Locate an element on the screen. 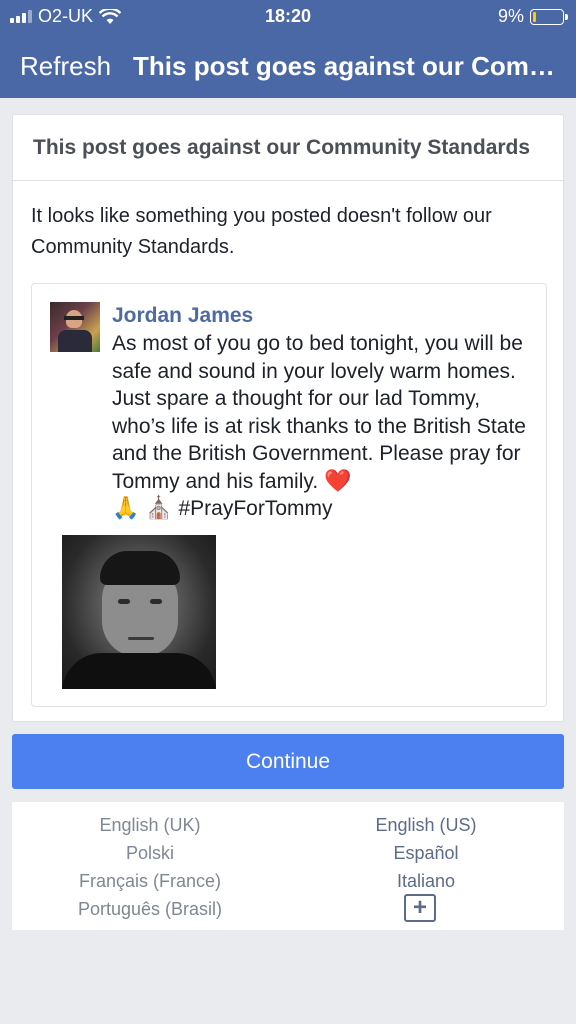 The height and width of the screenshot is (1024, 576). language-francais: Français (France) is located at coordinates (150, 881).